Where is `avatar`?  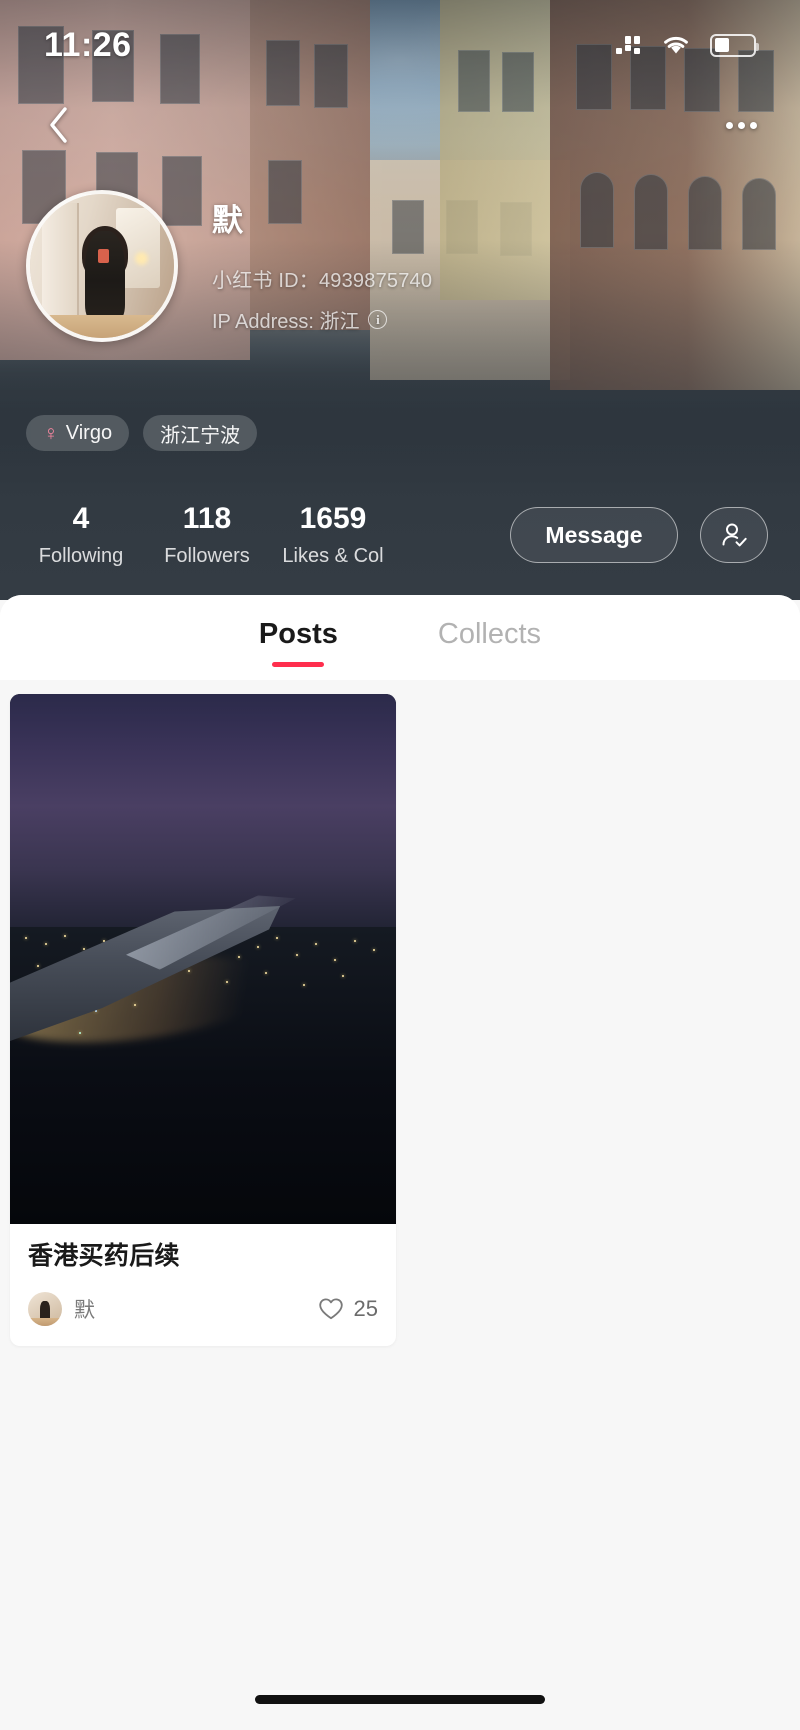 avatar is located at coordinates (102, 266).